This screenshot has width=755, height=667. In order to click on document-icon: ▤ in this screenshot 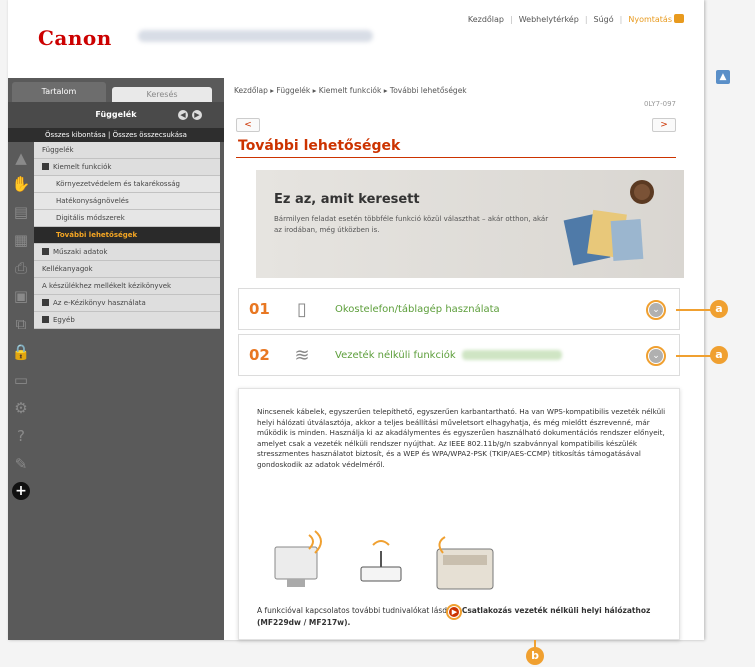, I will do `click(21, 212)`.